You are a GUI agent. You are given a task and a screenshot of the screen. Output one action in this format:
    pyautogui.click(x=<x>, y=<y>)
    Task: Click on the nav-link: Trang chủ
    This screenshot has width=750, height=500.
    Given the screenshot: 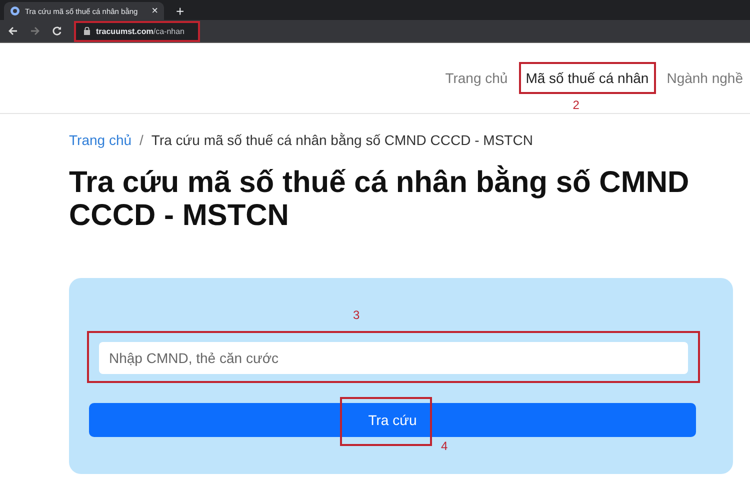 What is the action you would take?
    pyautogui.click(x=476, y=78)
    